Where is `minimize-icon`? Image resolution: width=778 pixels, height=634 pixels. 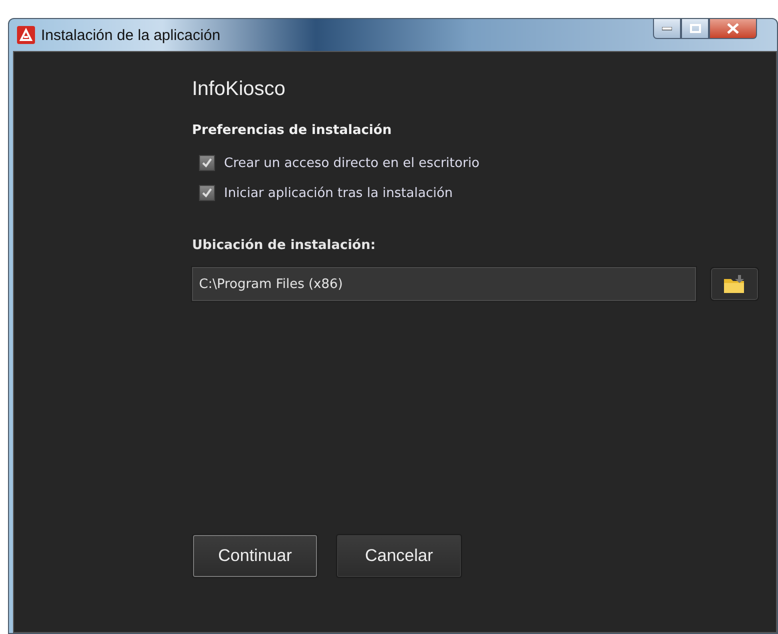 minimize-icon is located at coordinates (667, 28).